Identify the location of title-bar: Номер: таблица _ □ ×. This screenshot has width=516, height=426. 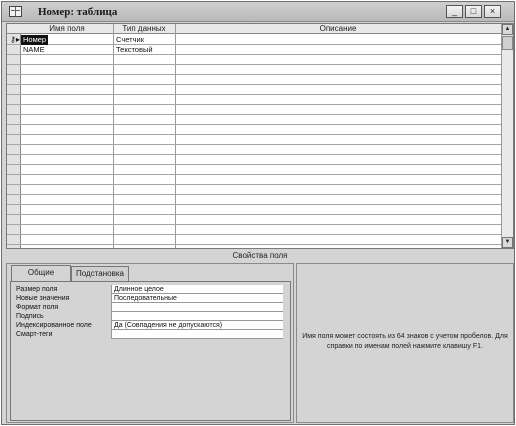
(258, 12).